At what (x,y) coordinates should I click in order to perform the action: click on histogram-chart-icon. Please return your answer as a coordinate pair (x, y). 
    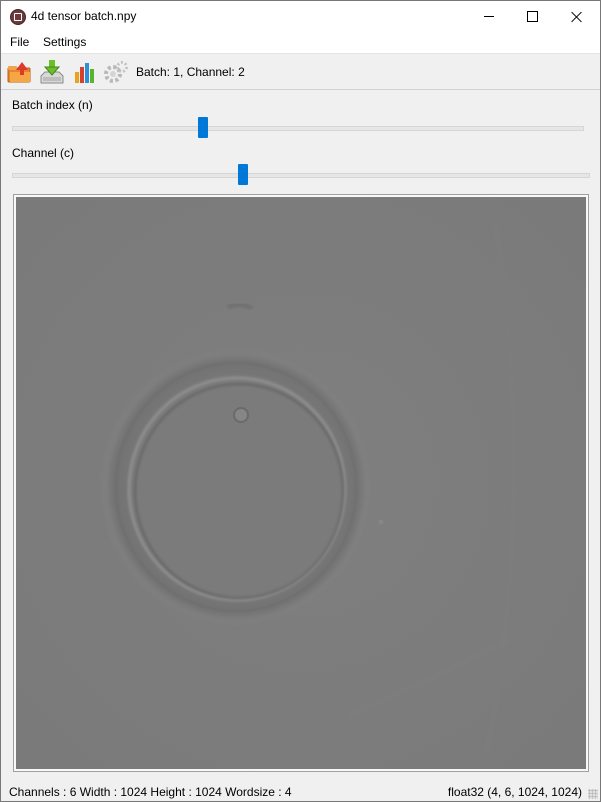
    Looking at the image, I should click on (84, 73).